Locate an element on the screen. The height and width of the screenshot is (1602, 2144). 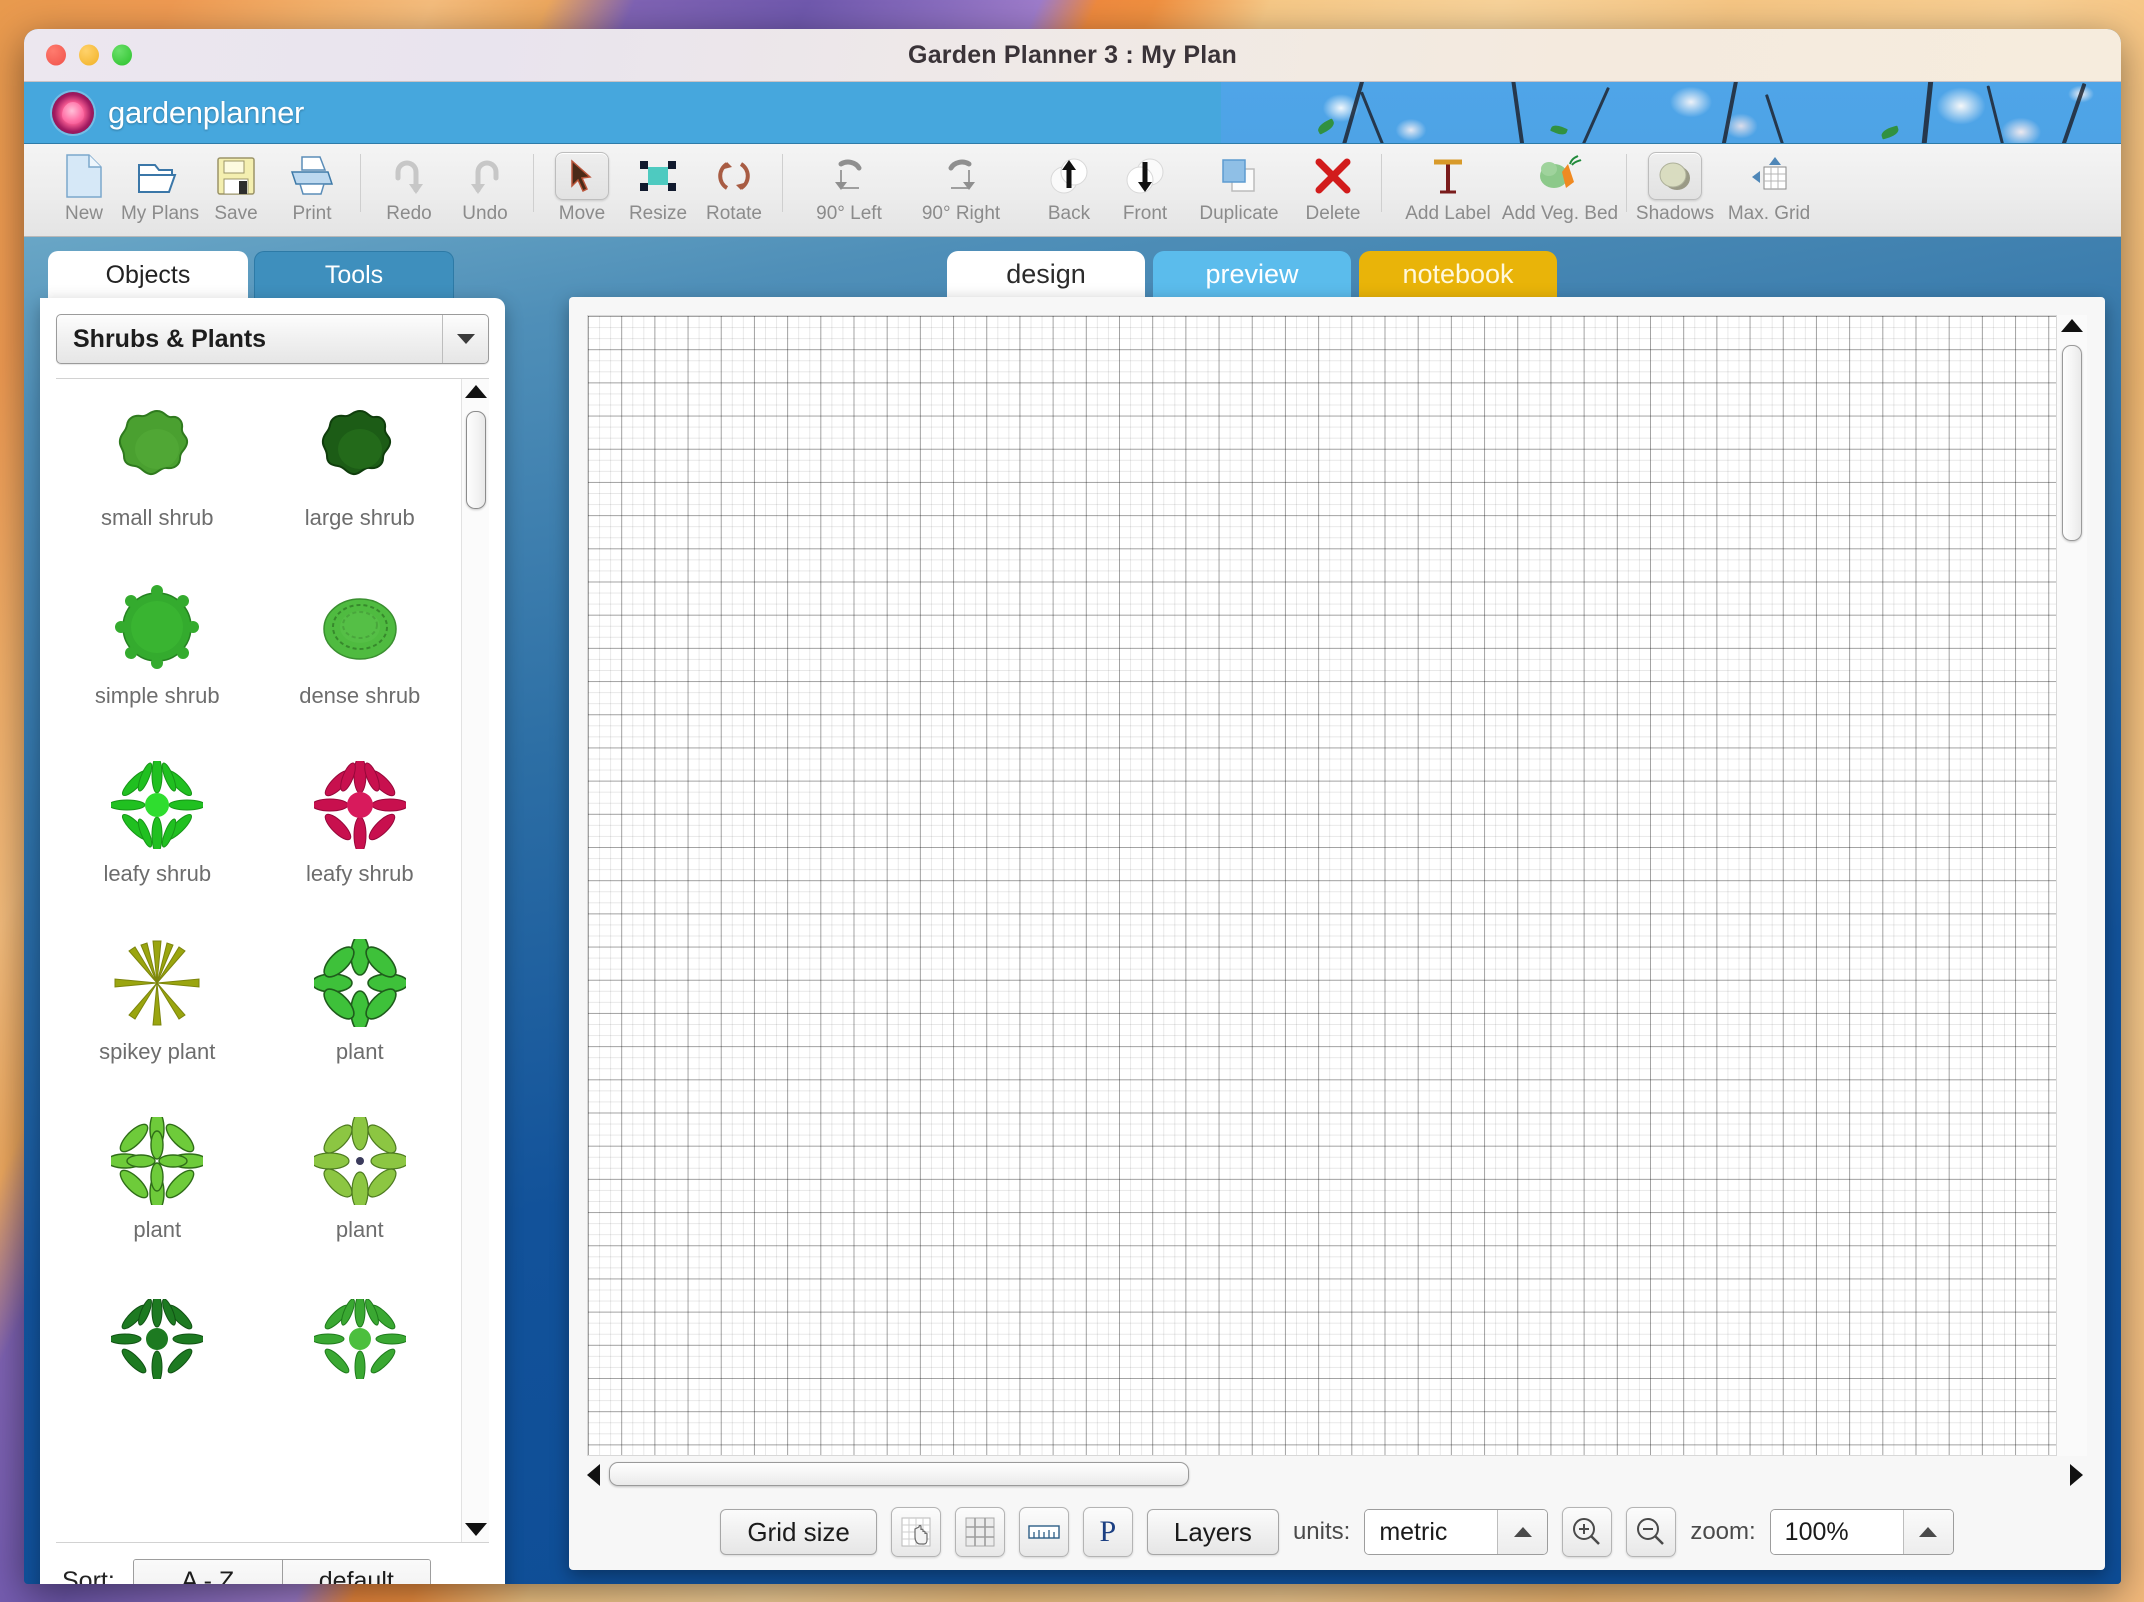
zoom-in-button is located at coordinates (1587, 1532).